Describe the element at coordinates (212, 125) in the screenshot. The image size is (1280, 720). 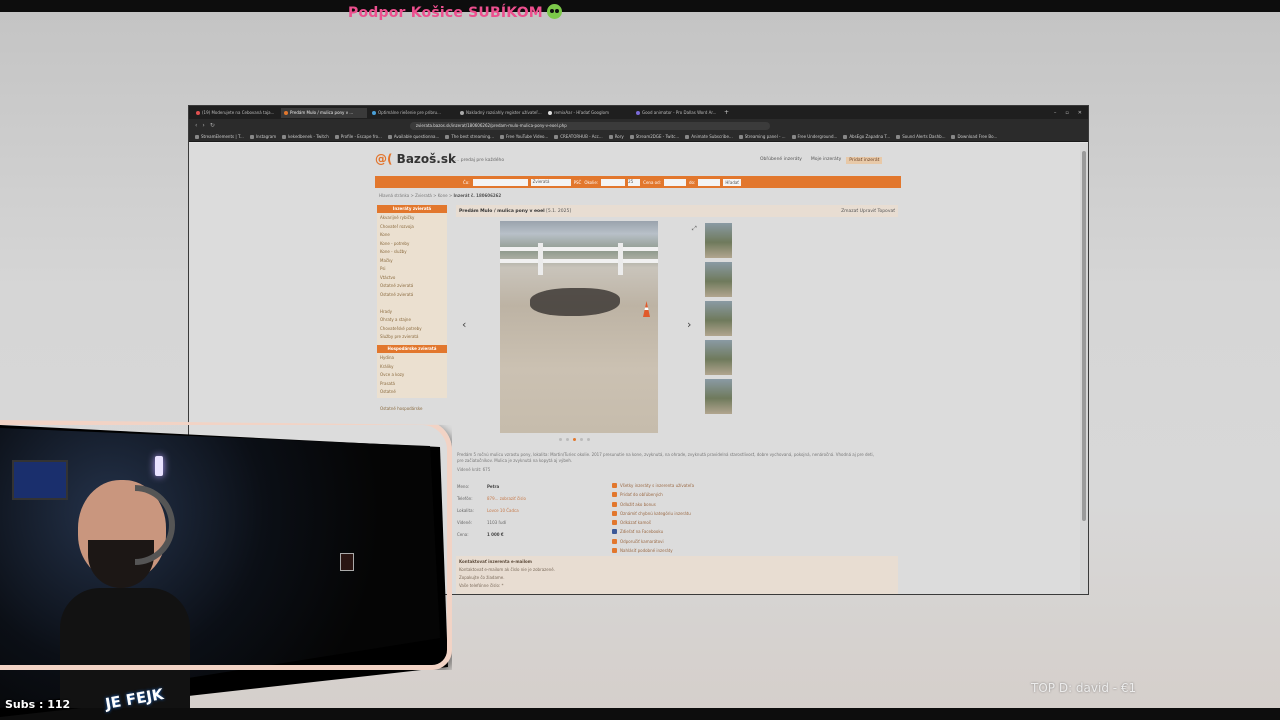
I see `reload-icon: ↻` at that location.